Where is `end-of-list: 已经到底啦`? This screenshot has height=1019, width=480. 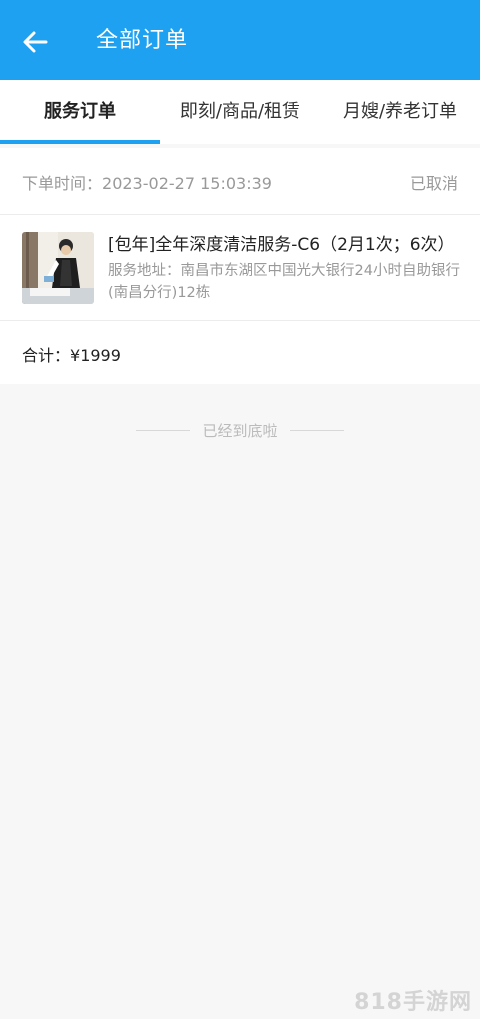 end-of-list: 已经到底啦 is located at coordinates (240, 430).